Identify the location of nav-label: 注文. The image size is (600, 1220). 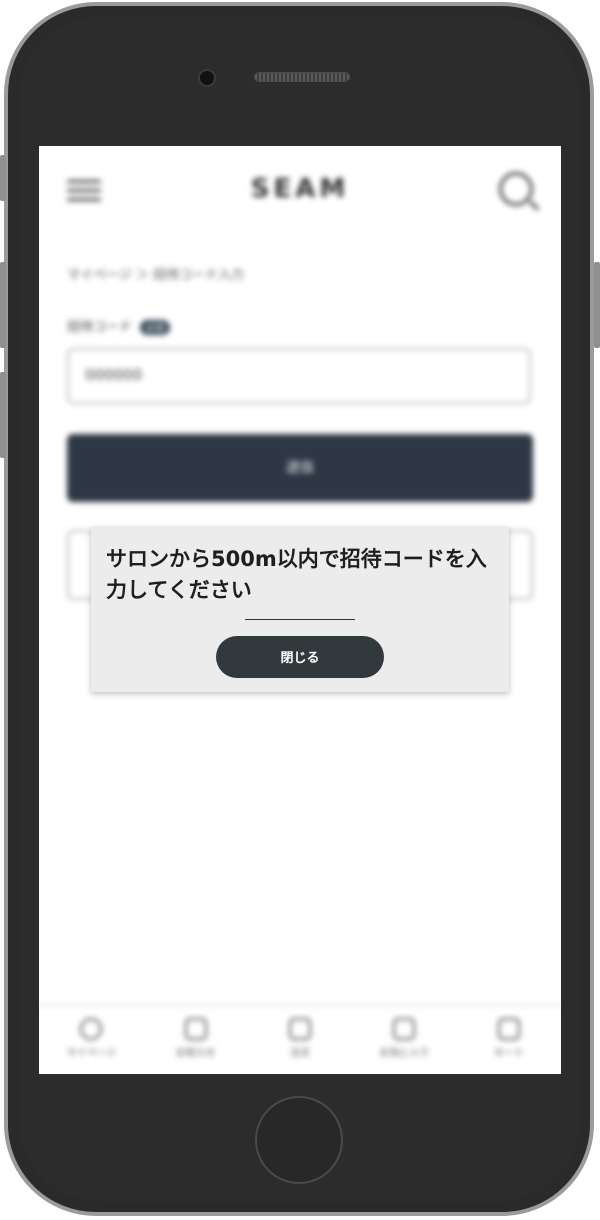
(300, 1053).